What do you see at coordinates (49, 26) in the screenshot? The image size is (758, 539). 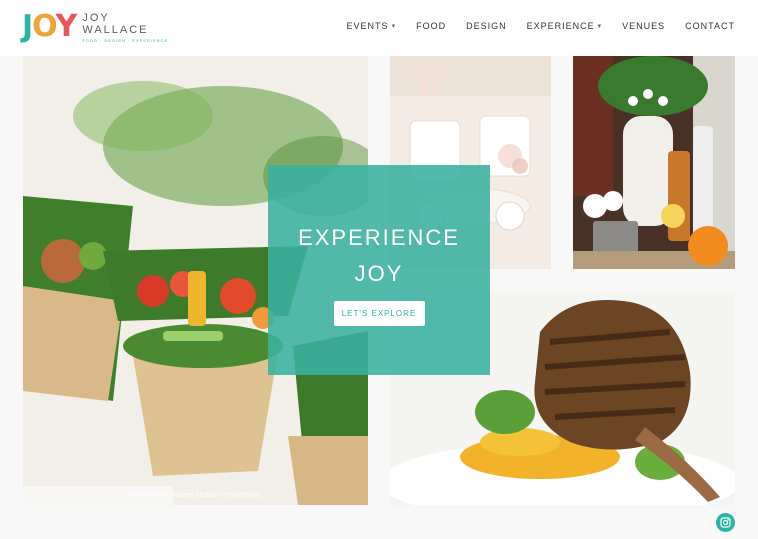 I see `logo-mark: JOY` at bounding box center [49, 26].